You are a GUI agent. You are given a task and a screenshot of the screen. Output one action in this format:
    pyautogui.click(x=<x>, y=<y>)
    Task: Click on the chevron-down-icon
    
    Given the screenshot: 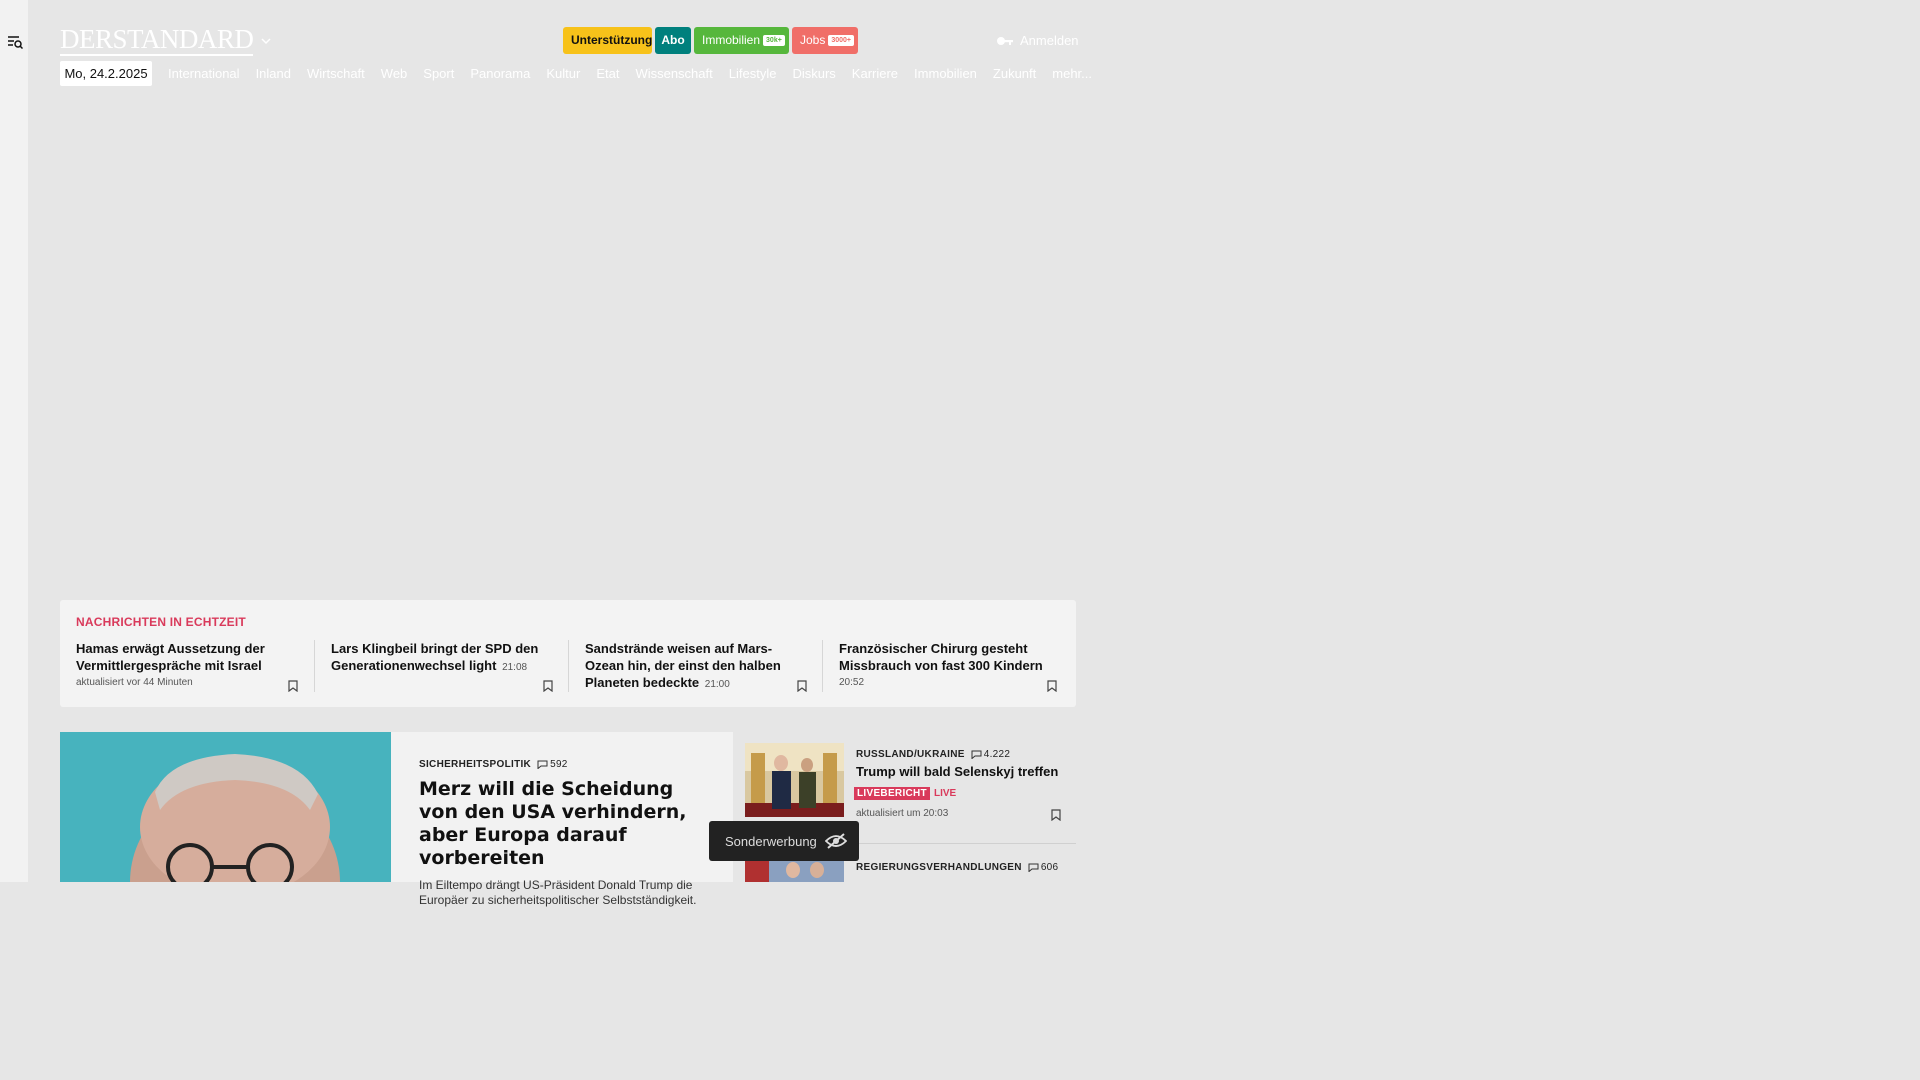 What is the action you would take?
    pyautogui.click(x=266, y=41)
    